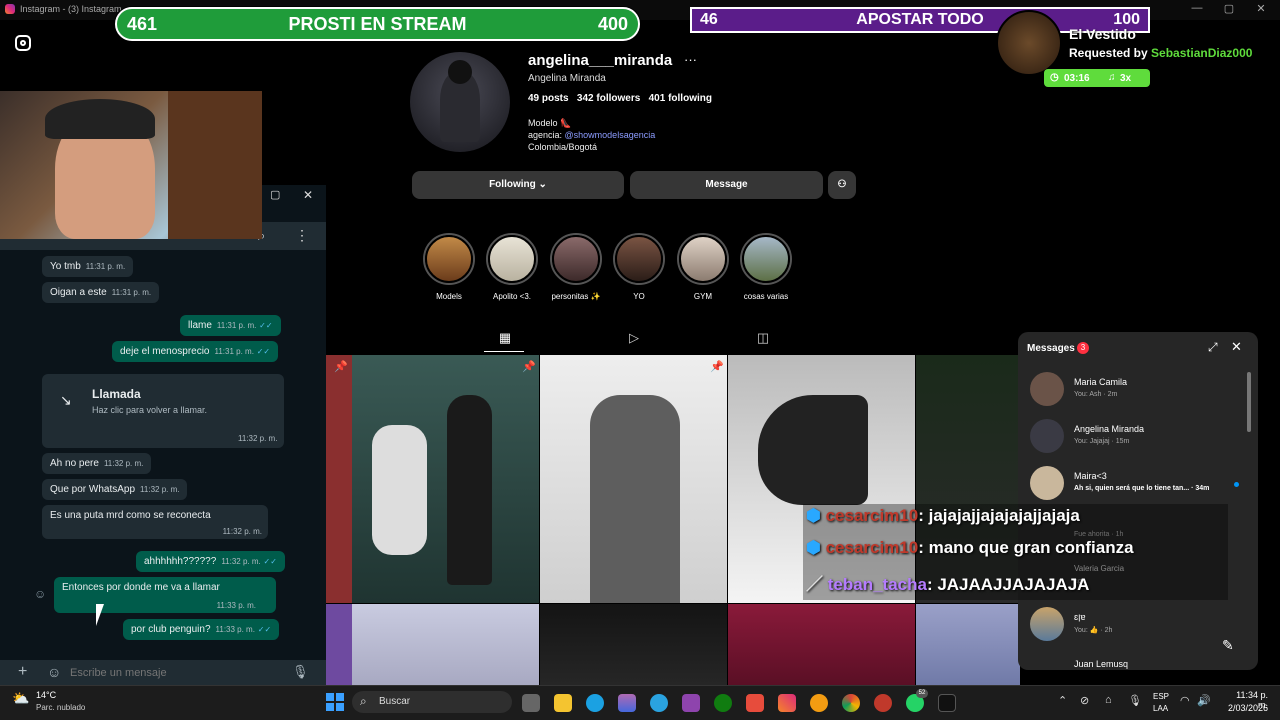 The width and height of the screenshot is (1280, 720). Describe the element at coordinates (160, 489) in the screenshot. I see `message-time: 11:32 p. m.` at that location.